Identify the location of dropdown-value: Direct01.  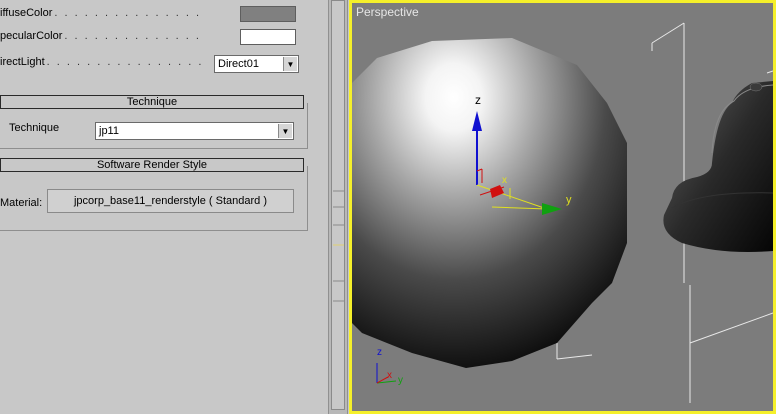
(238, 64).